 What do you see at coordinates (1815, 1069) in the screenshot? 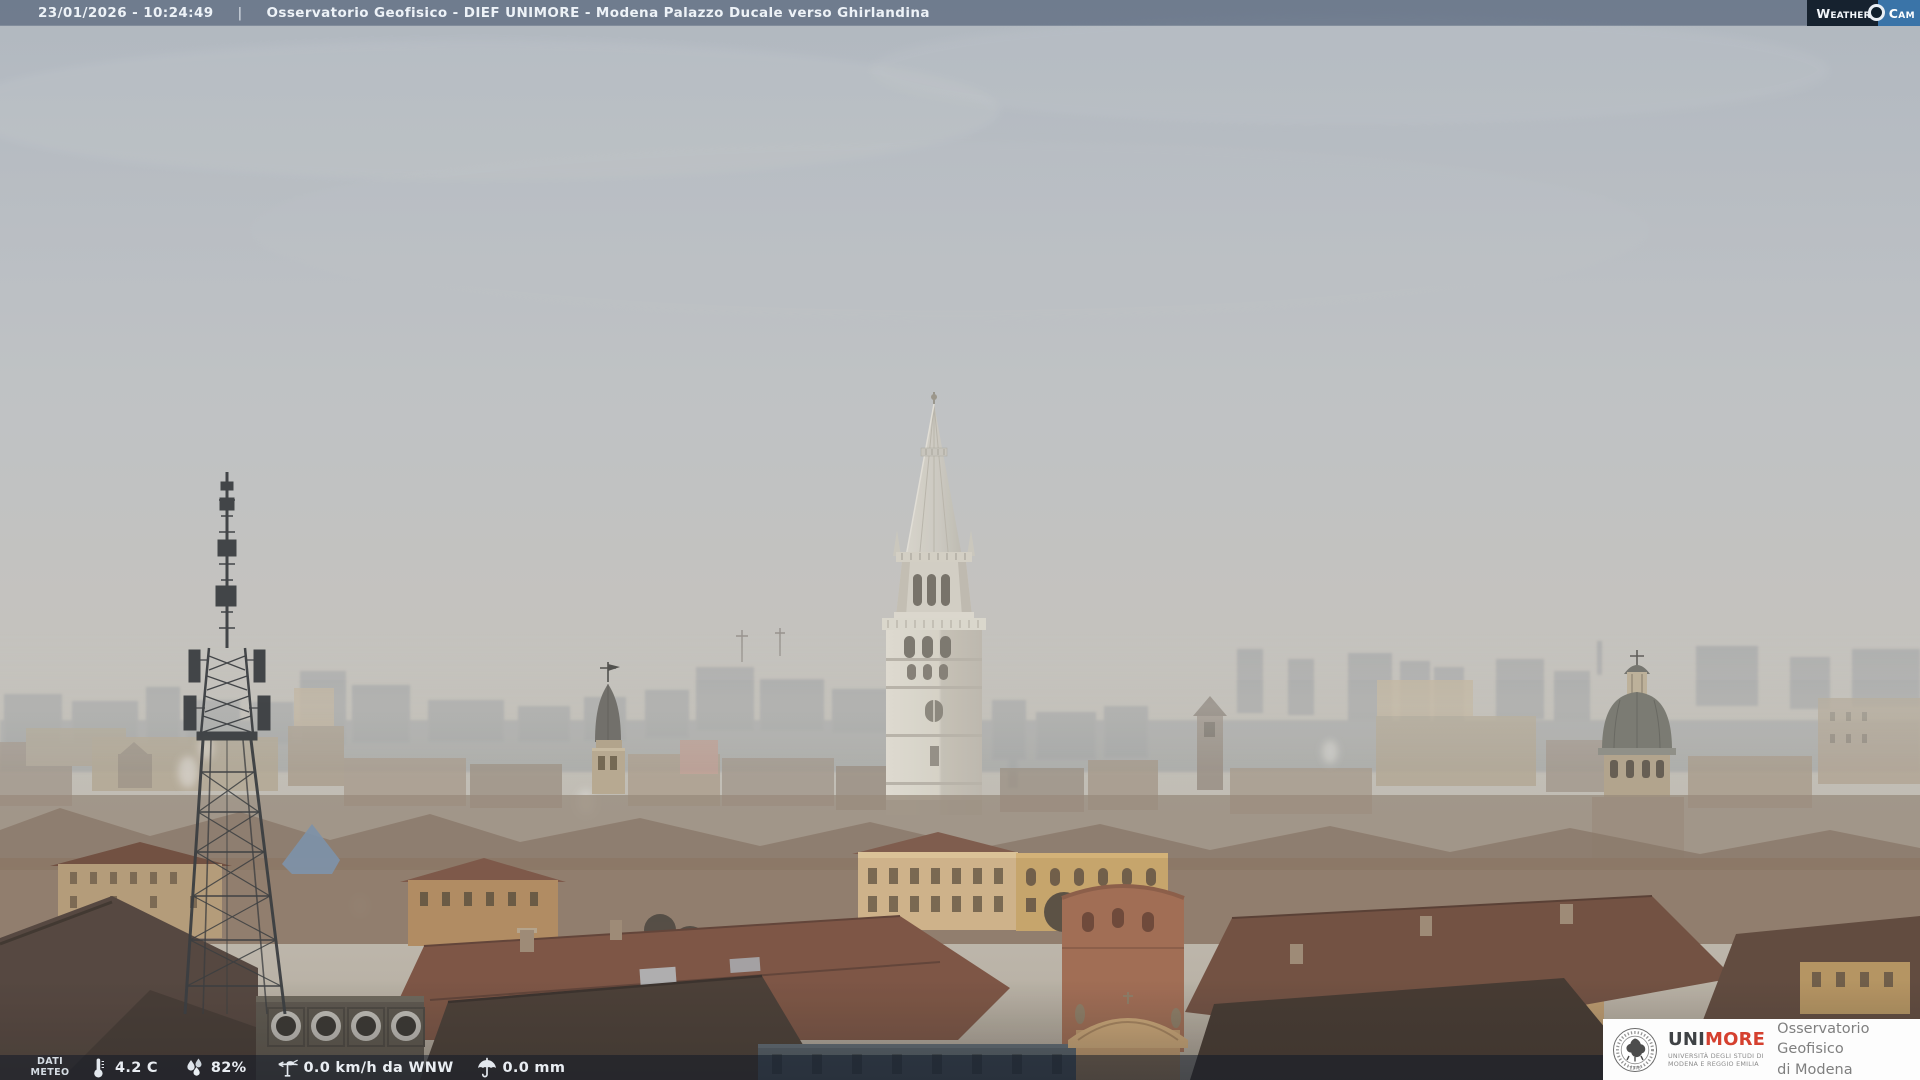
I see `observatory-name-line2: di Modena` at bounding box center [1815, 1069].